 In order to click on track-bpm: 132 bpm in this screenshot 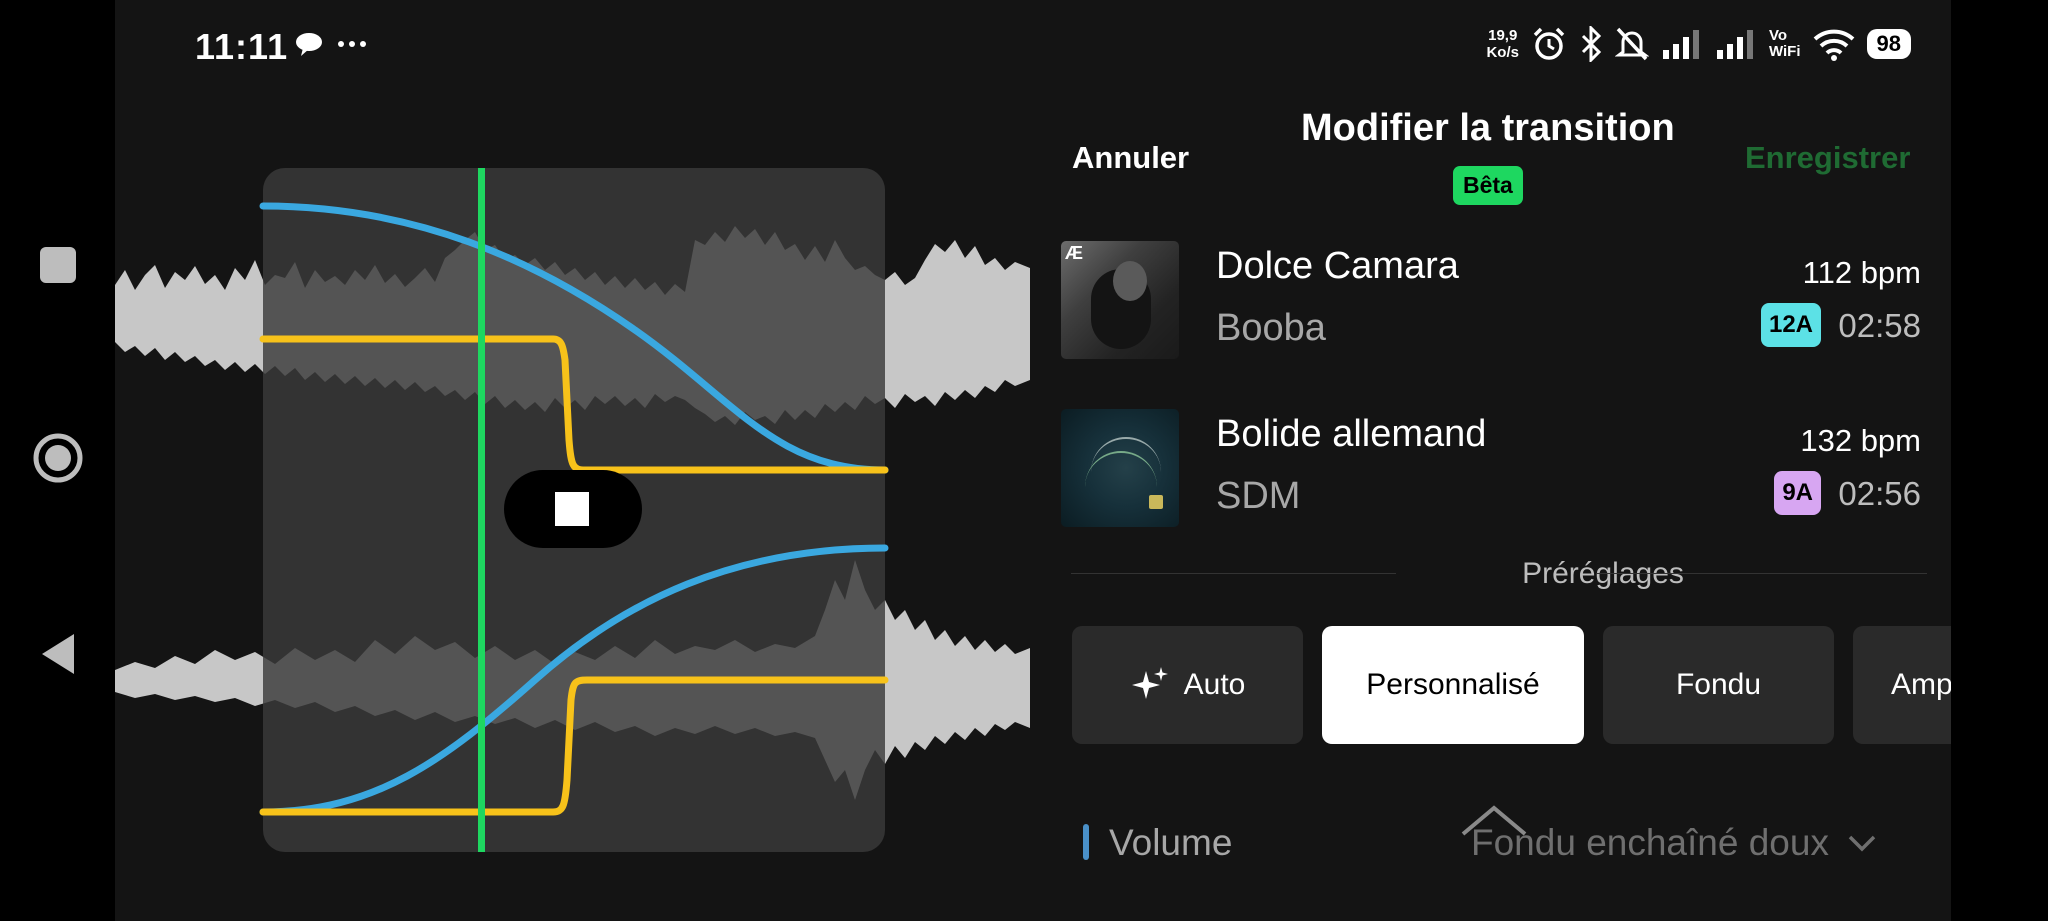, I will do `click(1860, 440)`.